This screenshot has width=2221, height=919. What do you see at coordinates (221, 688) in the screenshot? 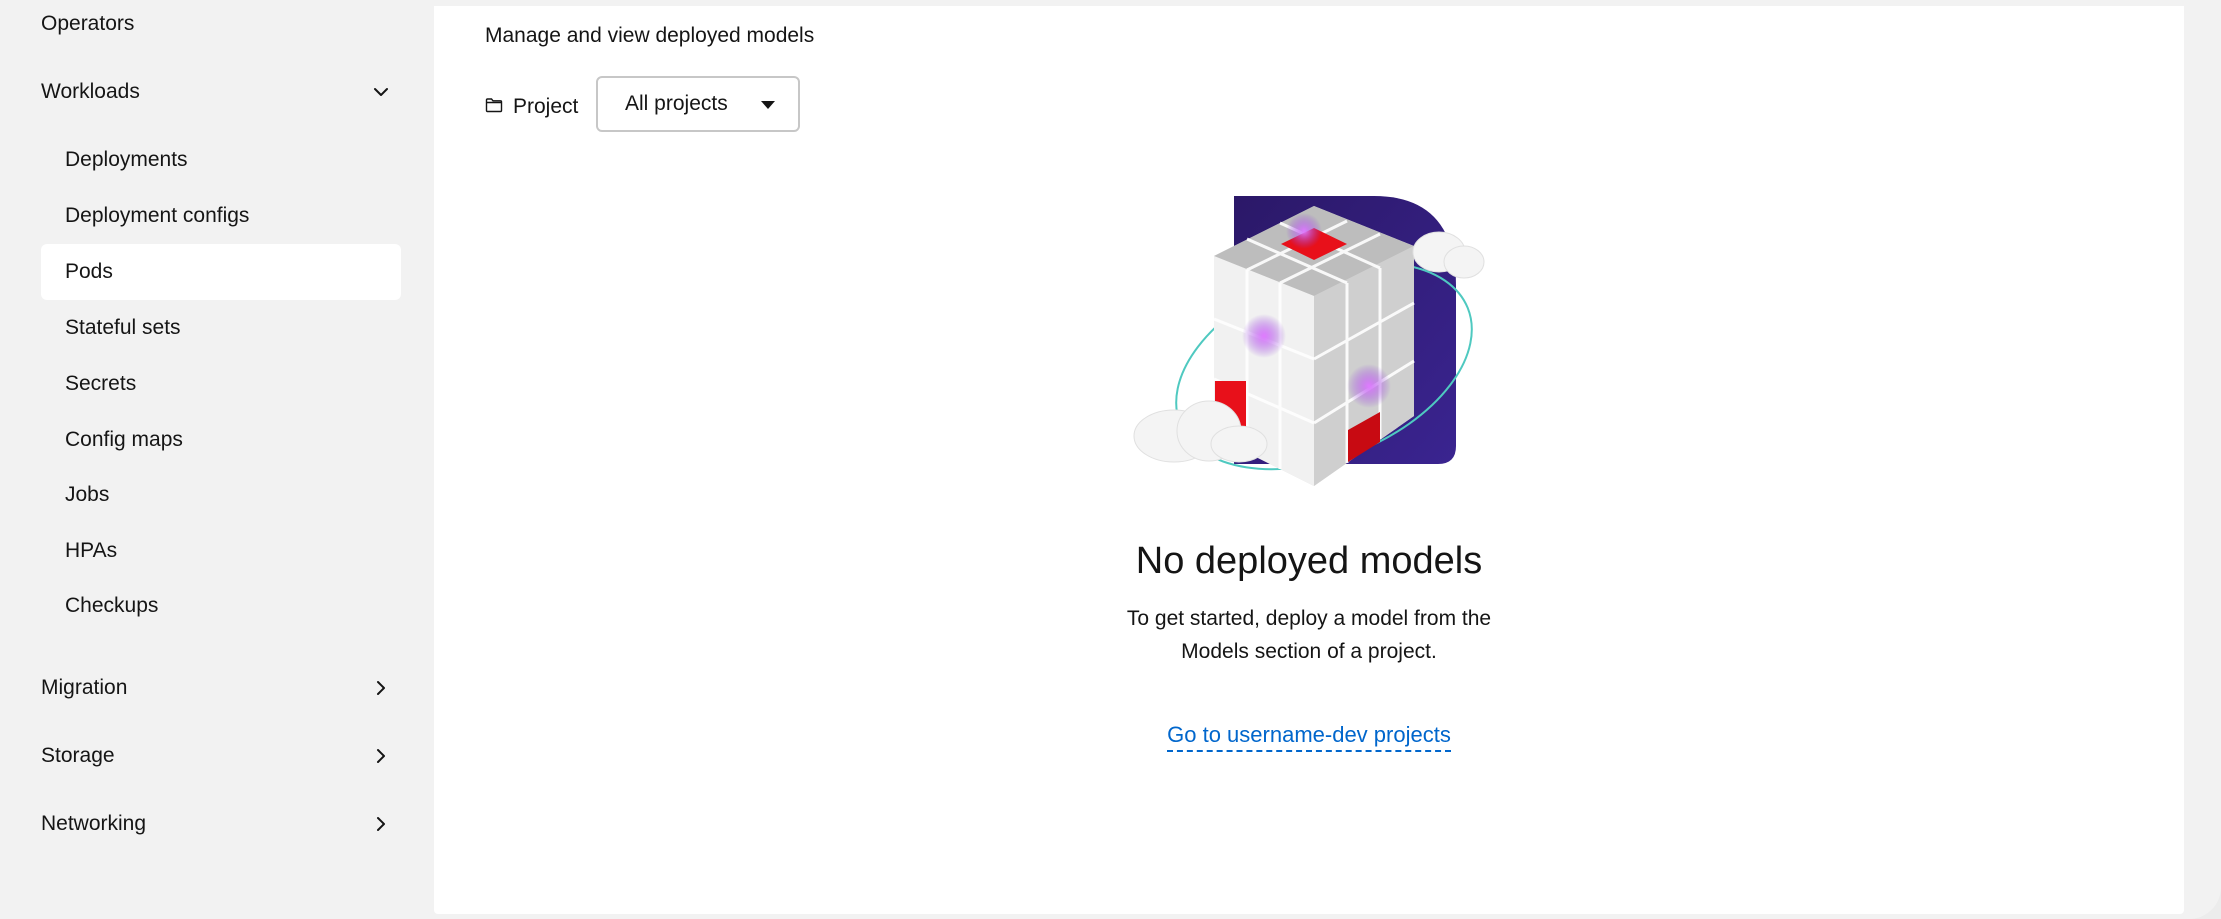
I see `sidebar-section-migration: Migration` at bounding box center [221, 688].